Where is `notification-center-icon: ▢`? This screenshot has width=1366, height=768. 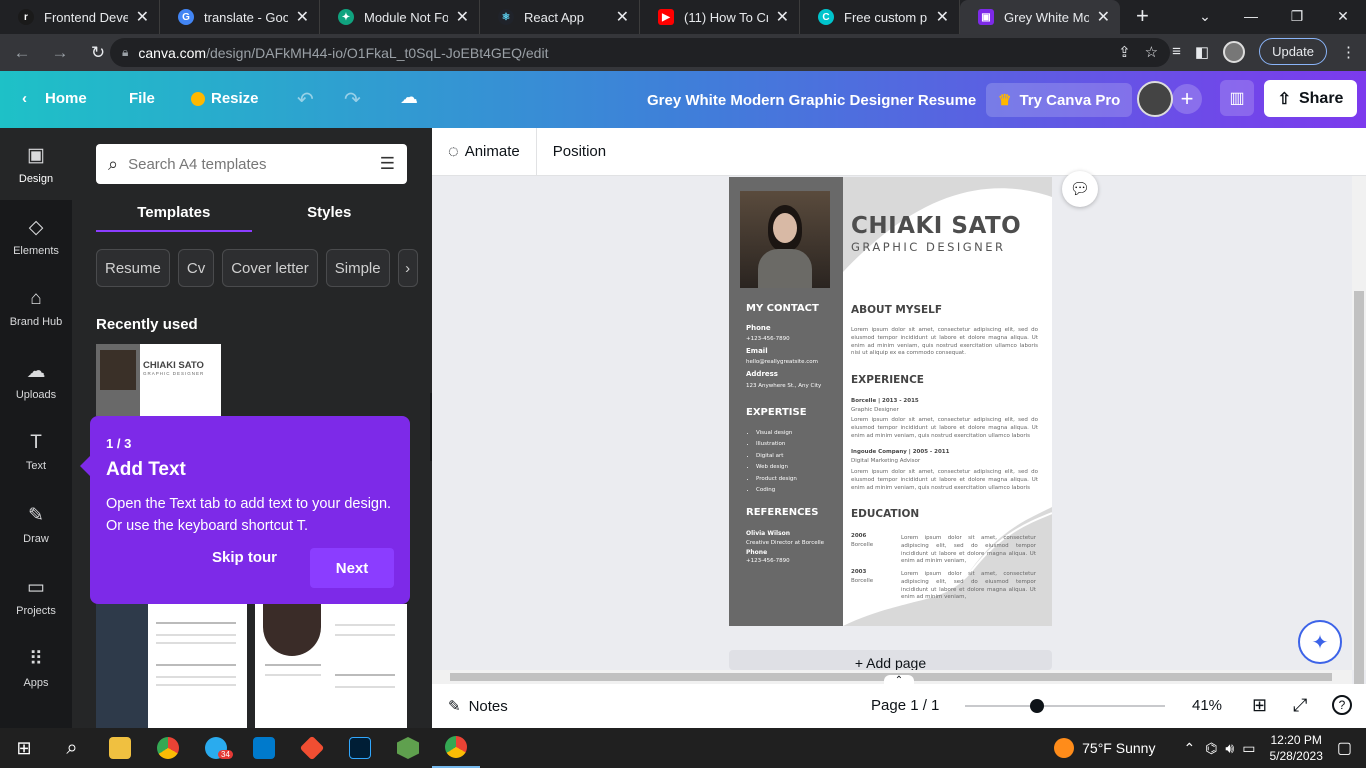 notification-center-icon: ▢ is located at coordinates (1344, 748).